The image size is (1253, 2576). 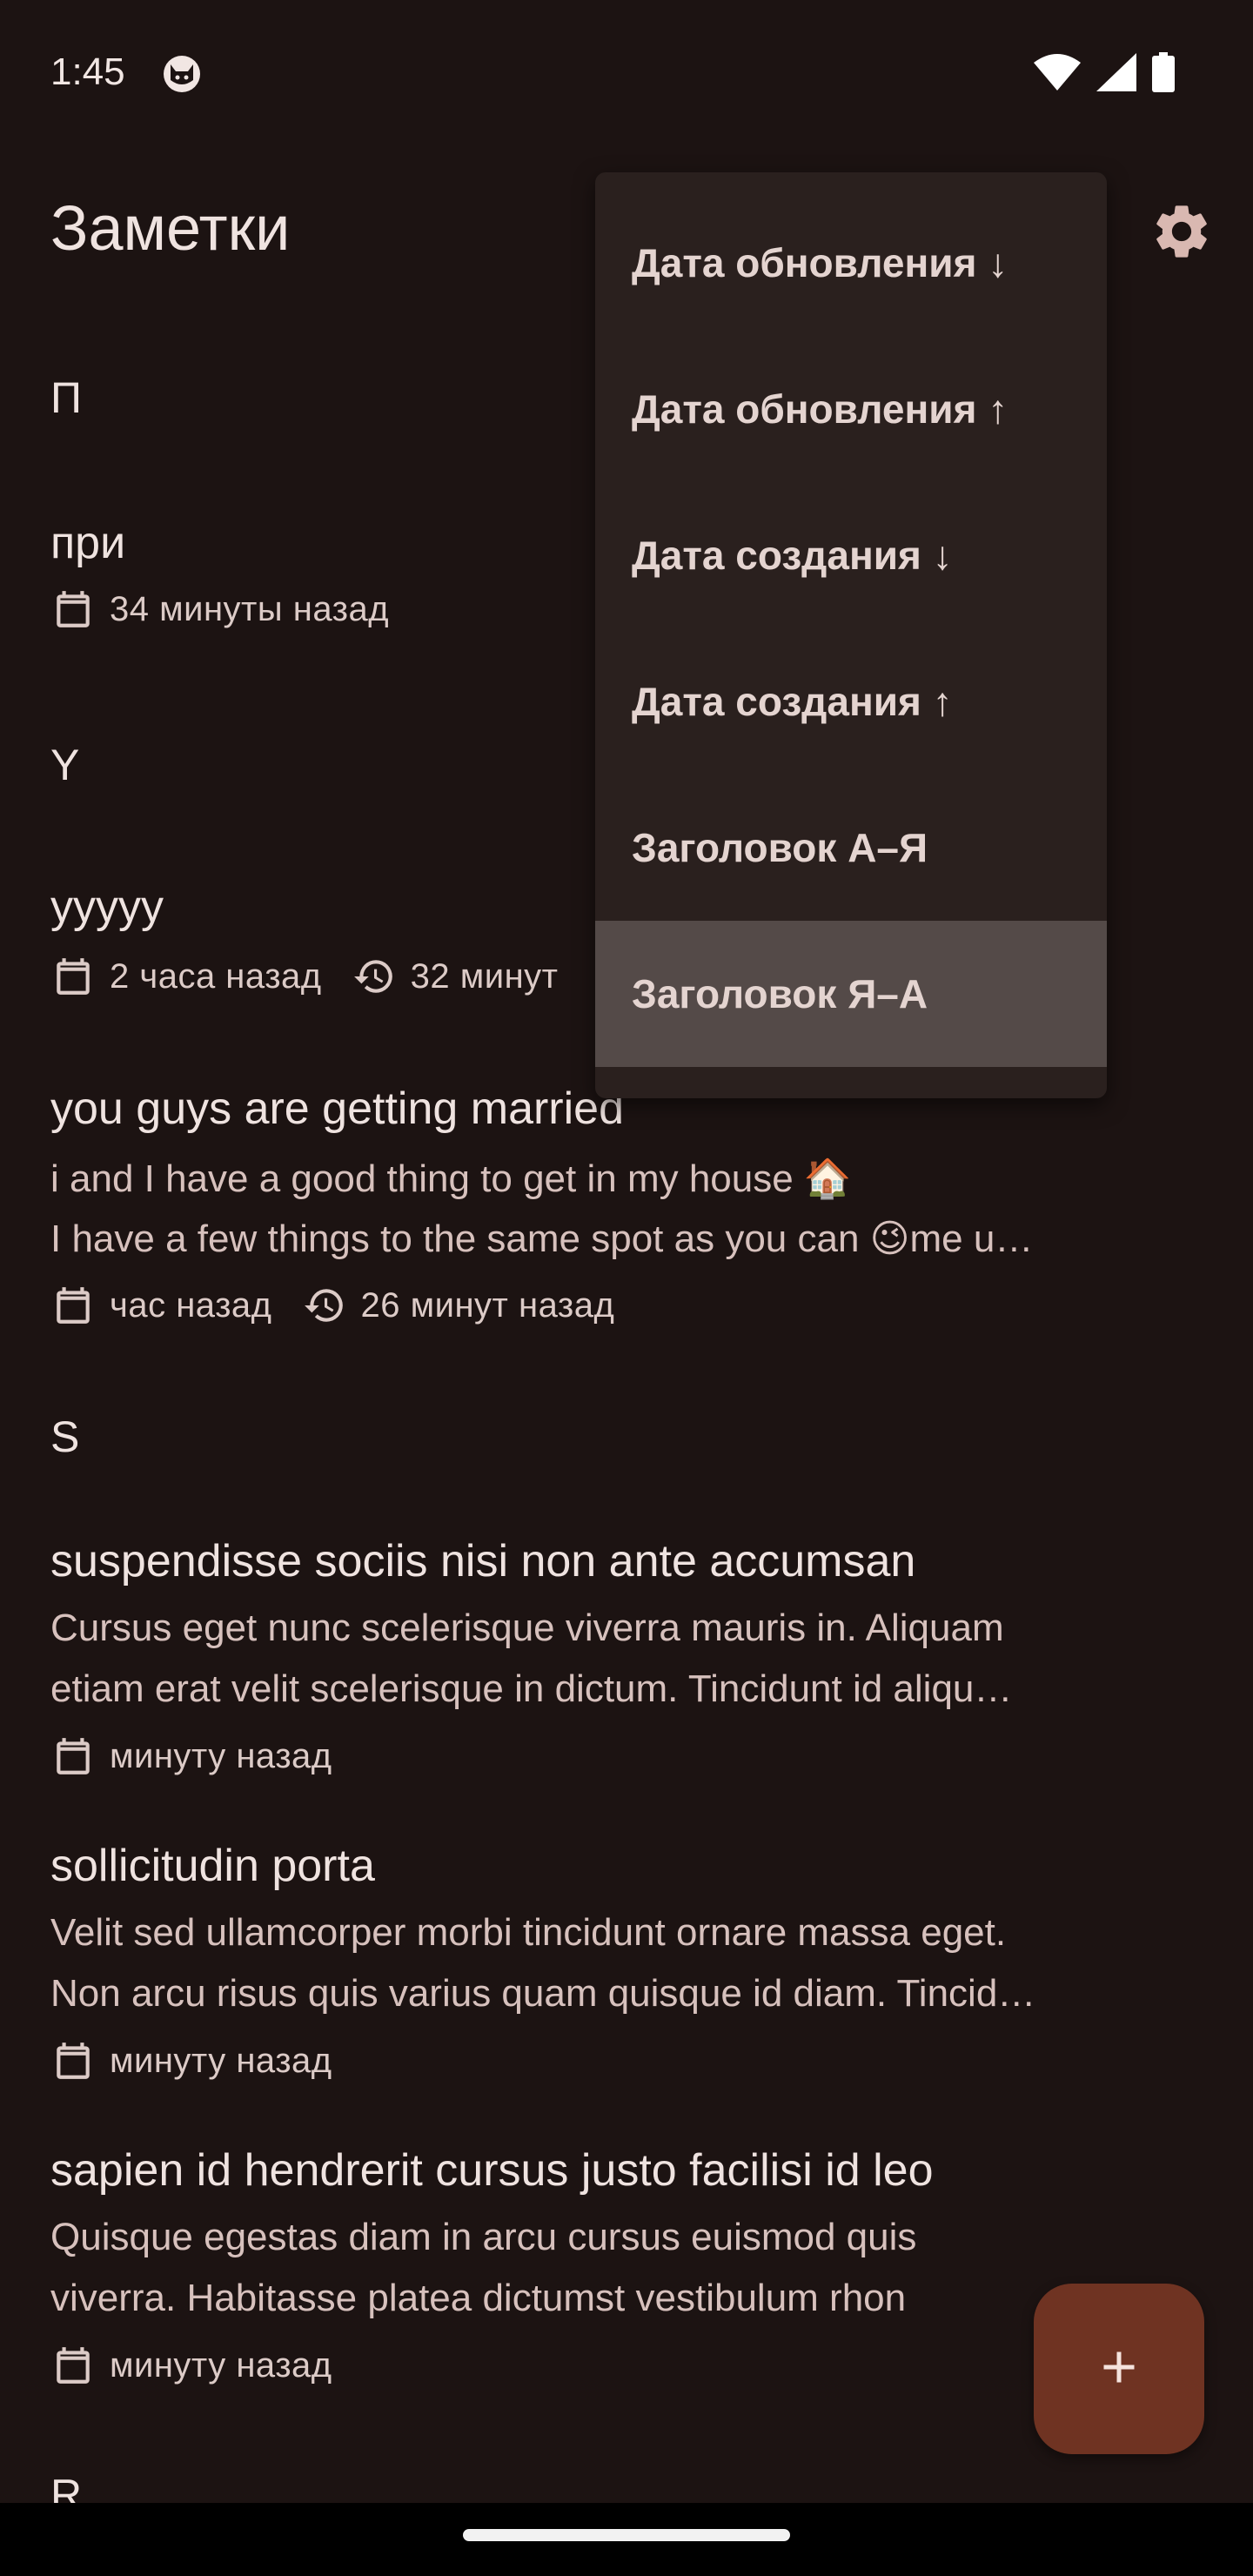 What do you see at coordinates (626, 2535) in the screenshot?
I see `home-gesture-handle` at bounding box center [626, 2535].